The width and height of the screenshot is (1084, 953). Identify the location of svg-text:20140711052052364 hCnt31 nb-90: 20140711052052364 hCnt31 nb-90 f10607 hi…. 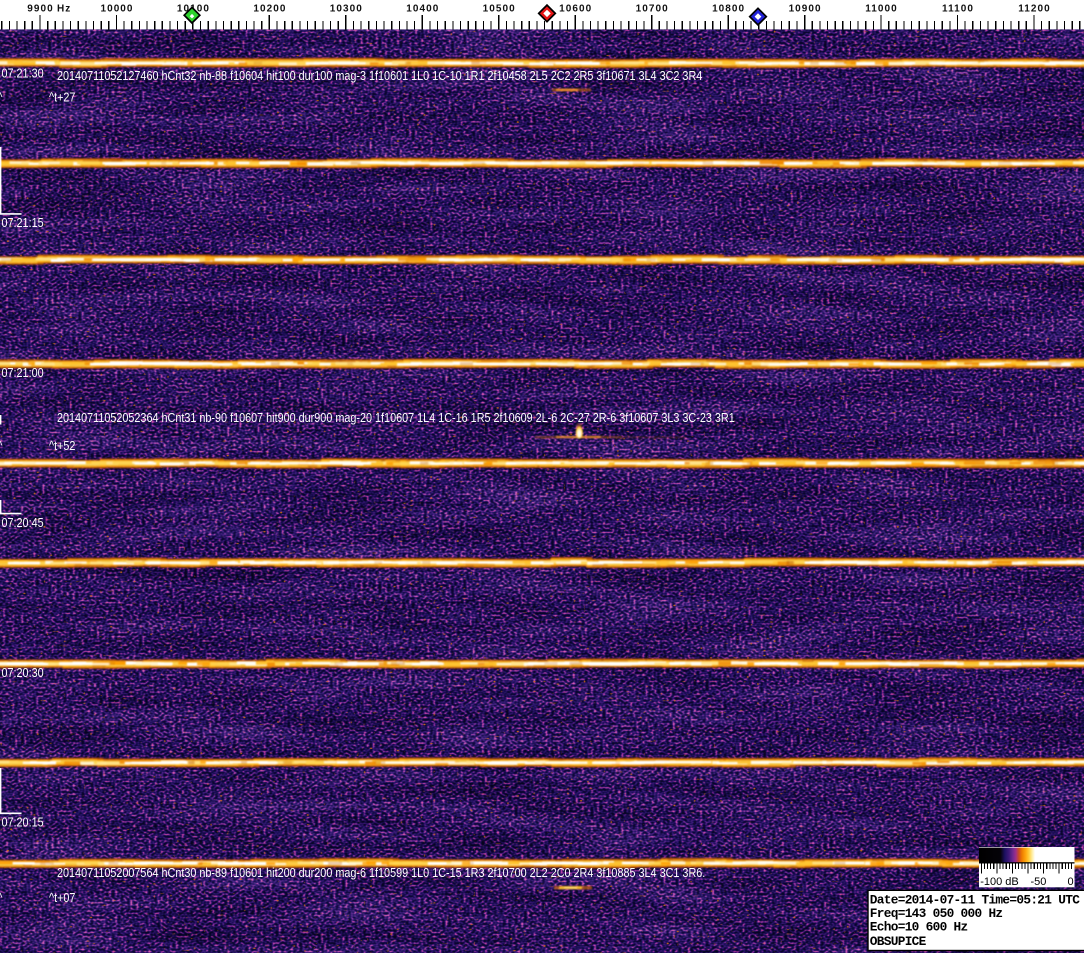
(396, 417).